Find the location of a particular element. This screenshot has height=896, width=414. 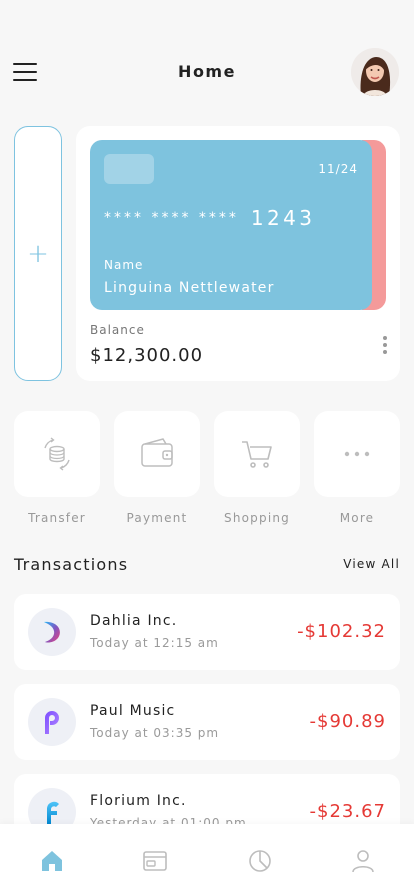

transaction-amount: -$90.89 is located at coordinates (347, 721).